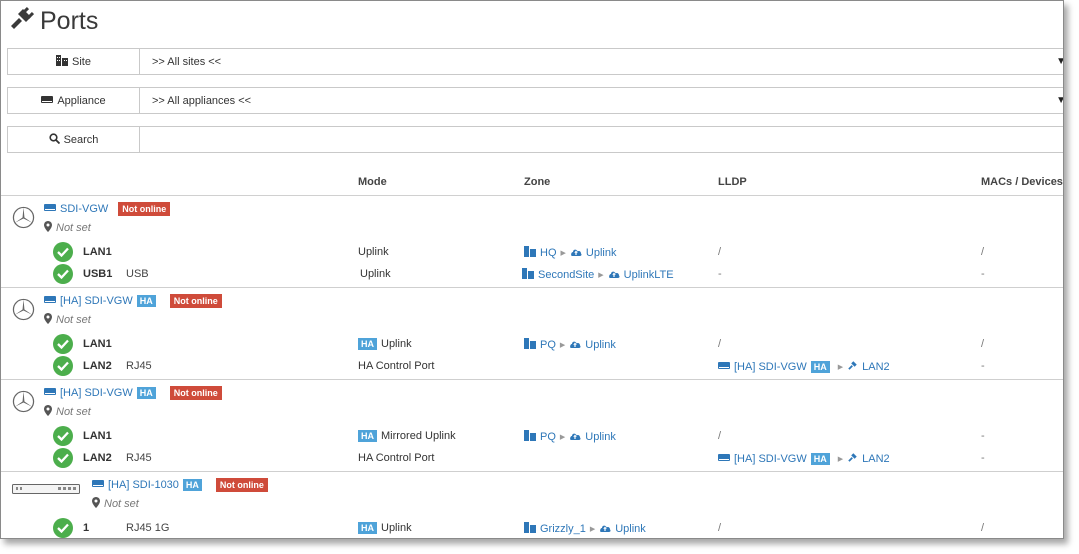 The width and height of the screenshot is (1079, 554). I want to click on lldp-neighbor: [HA] SDI-VGW HA ▶ LAN2, so click(804, 367).